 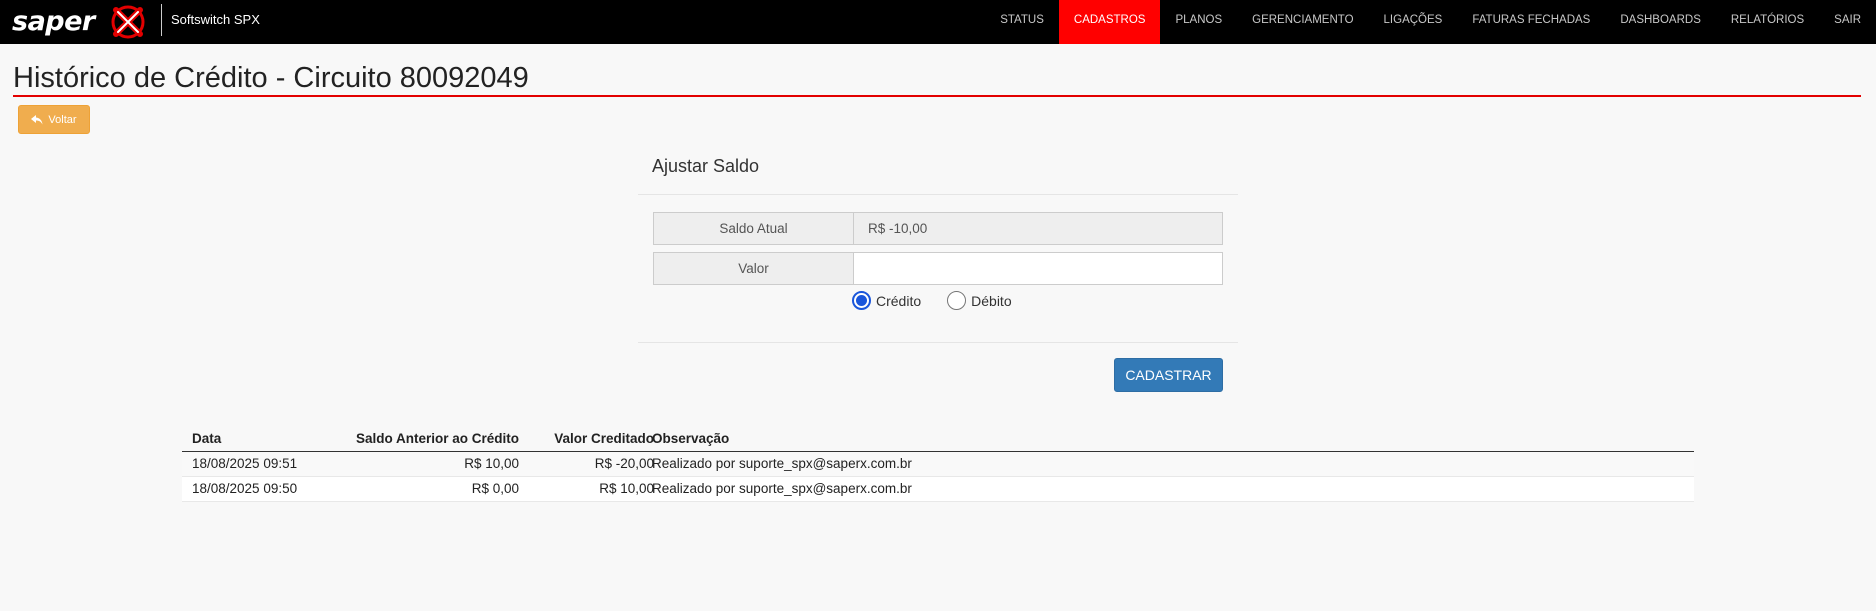 What do you see at coordinates (1198, 22) in the screenshot?
I see `nav-item-planos: PLANOS` at bounding box center [1198, 22].